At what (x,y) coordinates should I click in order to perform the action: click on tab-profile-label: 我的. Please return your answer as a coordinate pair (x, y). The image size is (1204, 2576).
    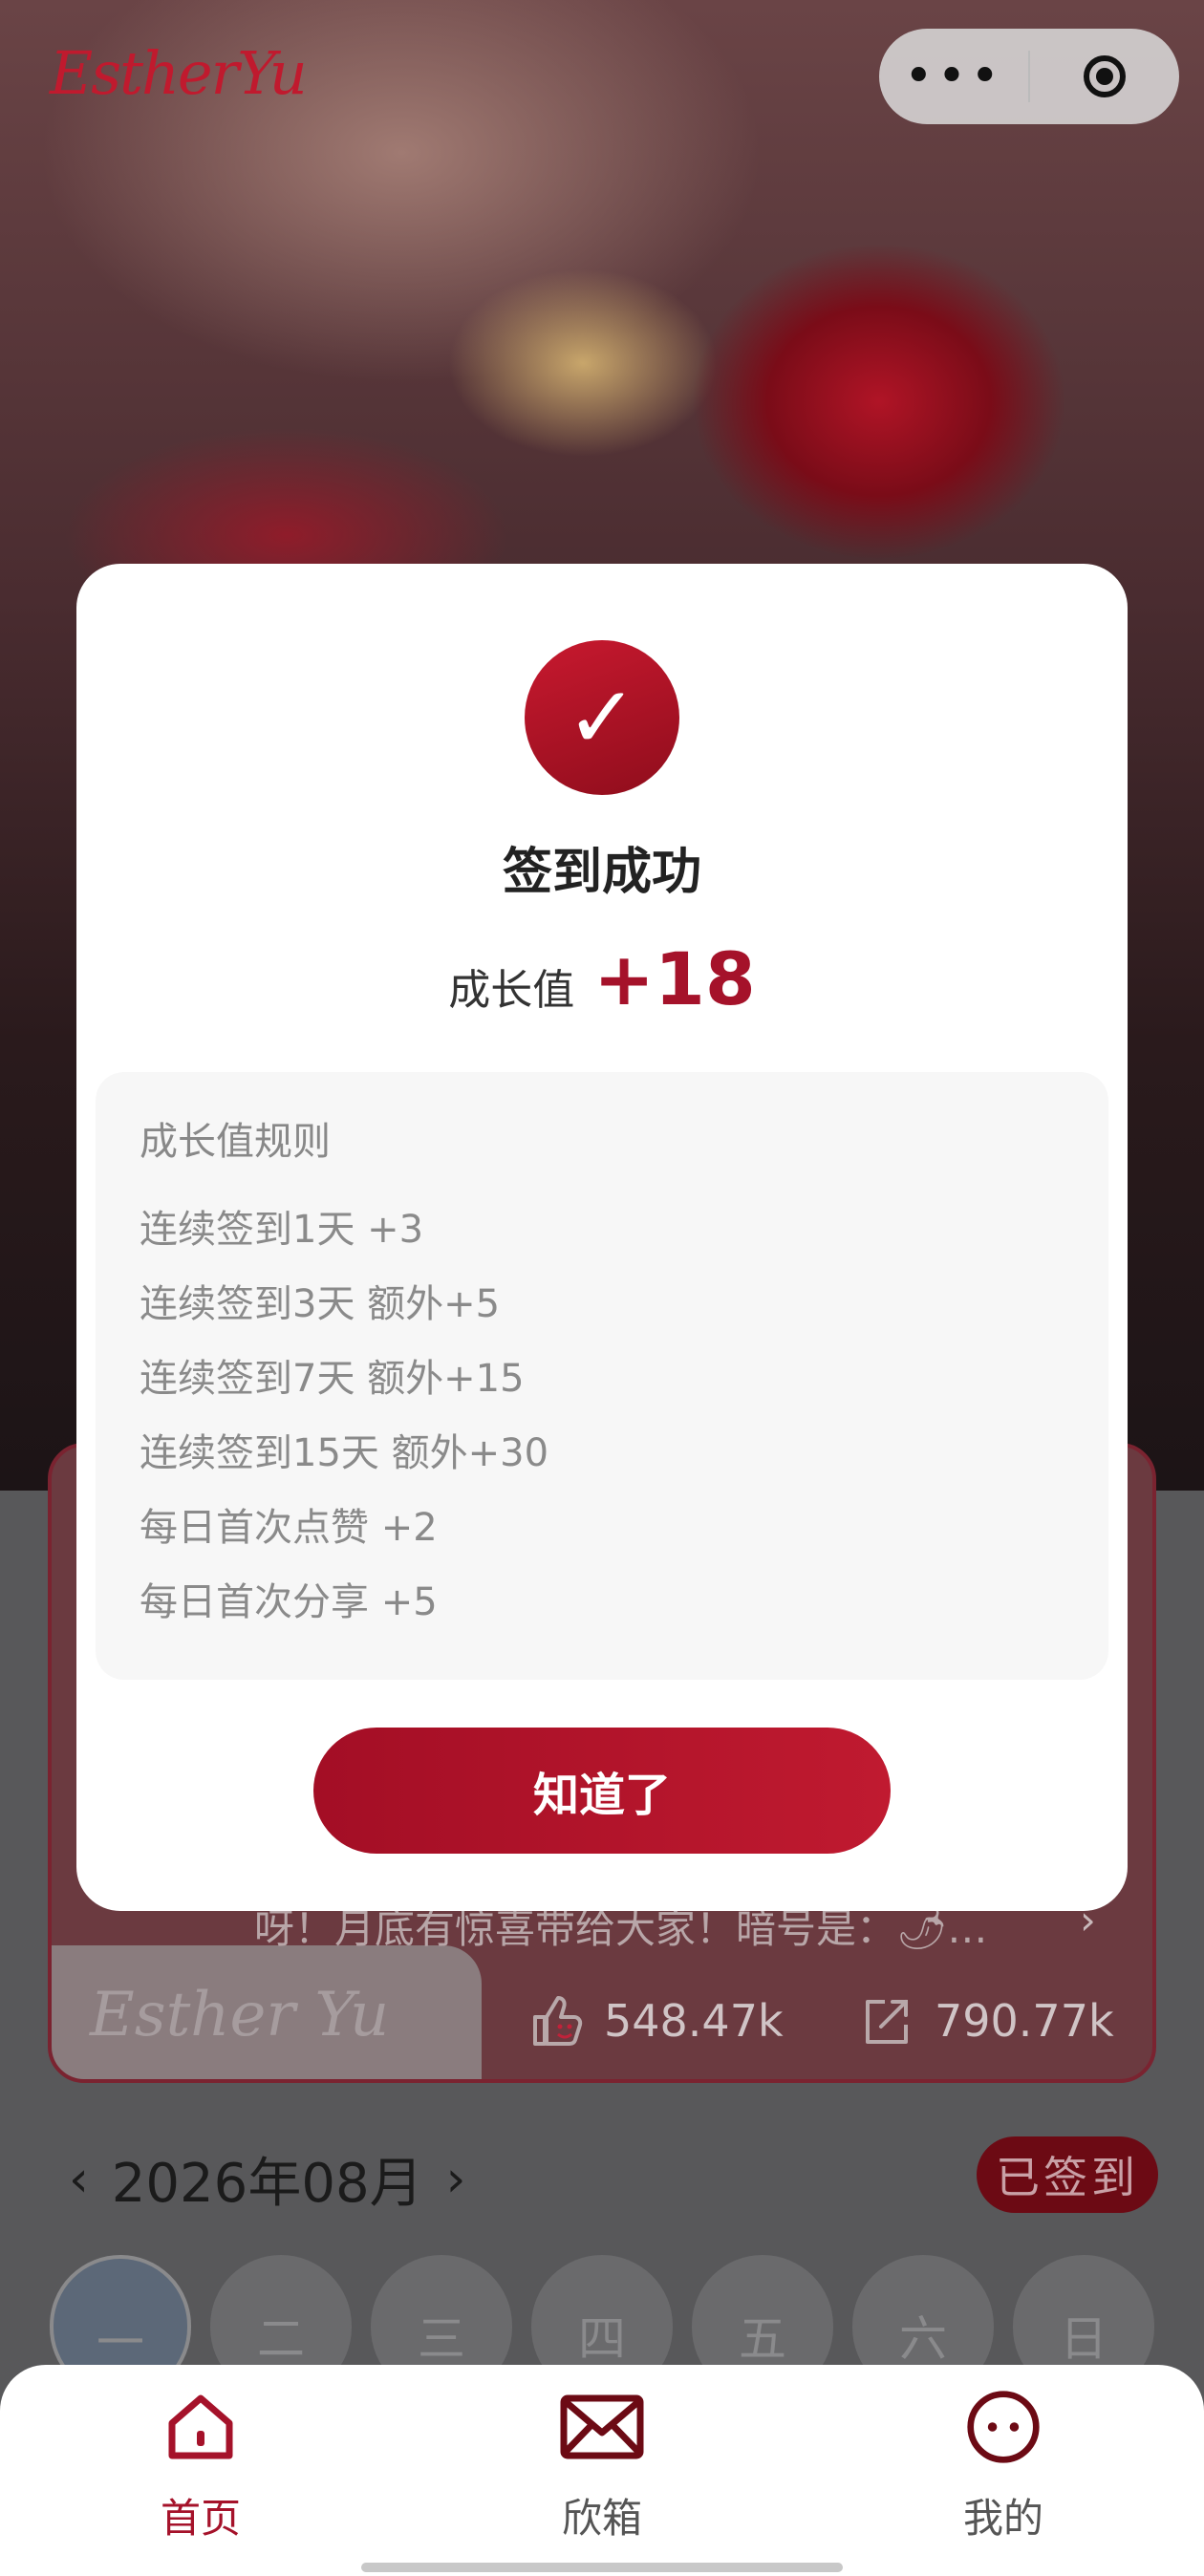
    Looking at the image, I should click on (1003, 2518).